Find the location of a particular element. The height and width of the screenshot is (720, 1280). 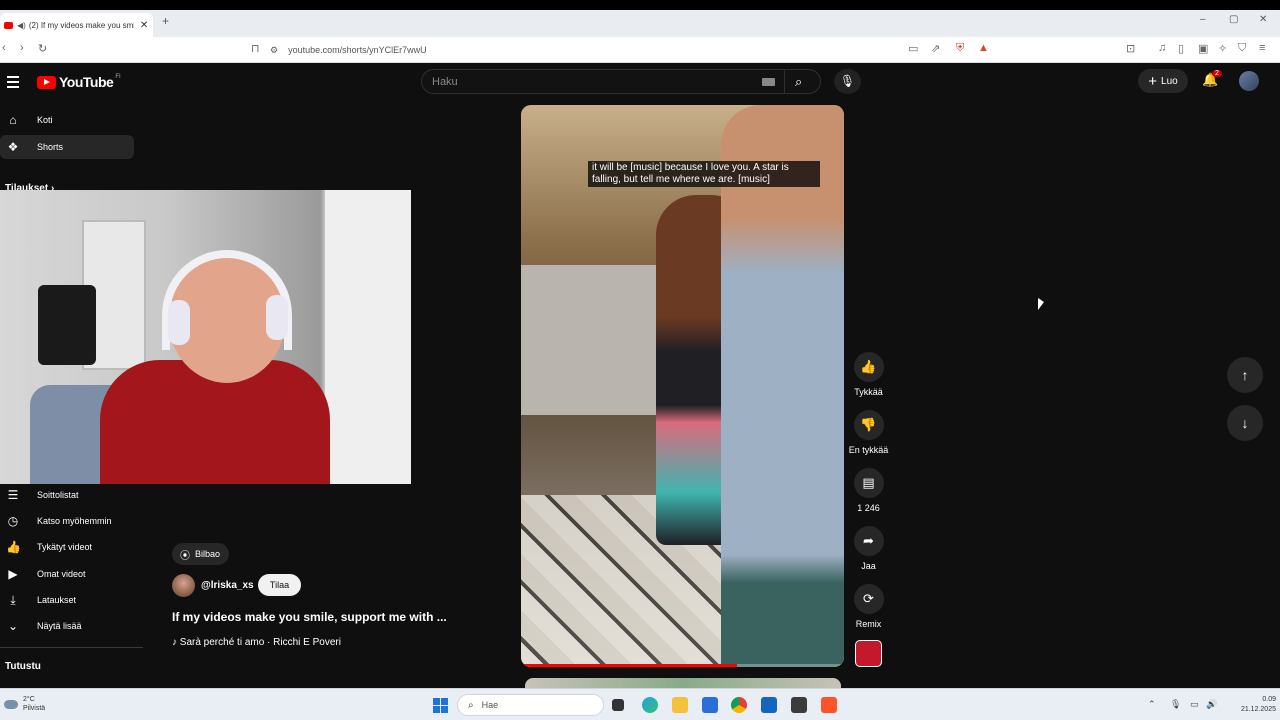

sidebar-item-downloads: ⤓ Lataukset is located at coordinates (67, 600).